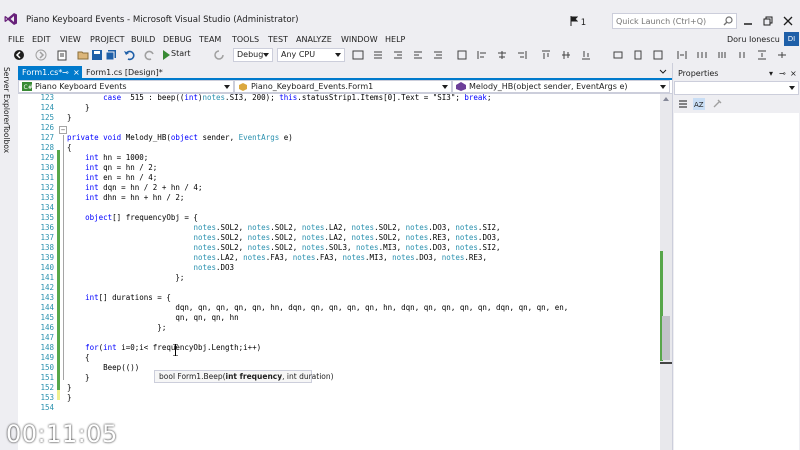 This screenshot has width=800, height=450. What do you see at coordinates (665, 21) in the screenshot?
I see `quick-launch-input` at bounding box center [665, 21].